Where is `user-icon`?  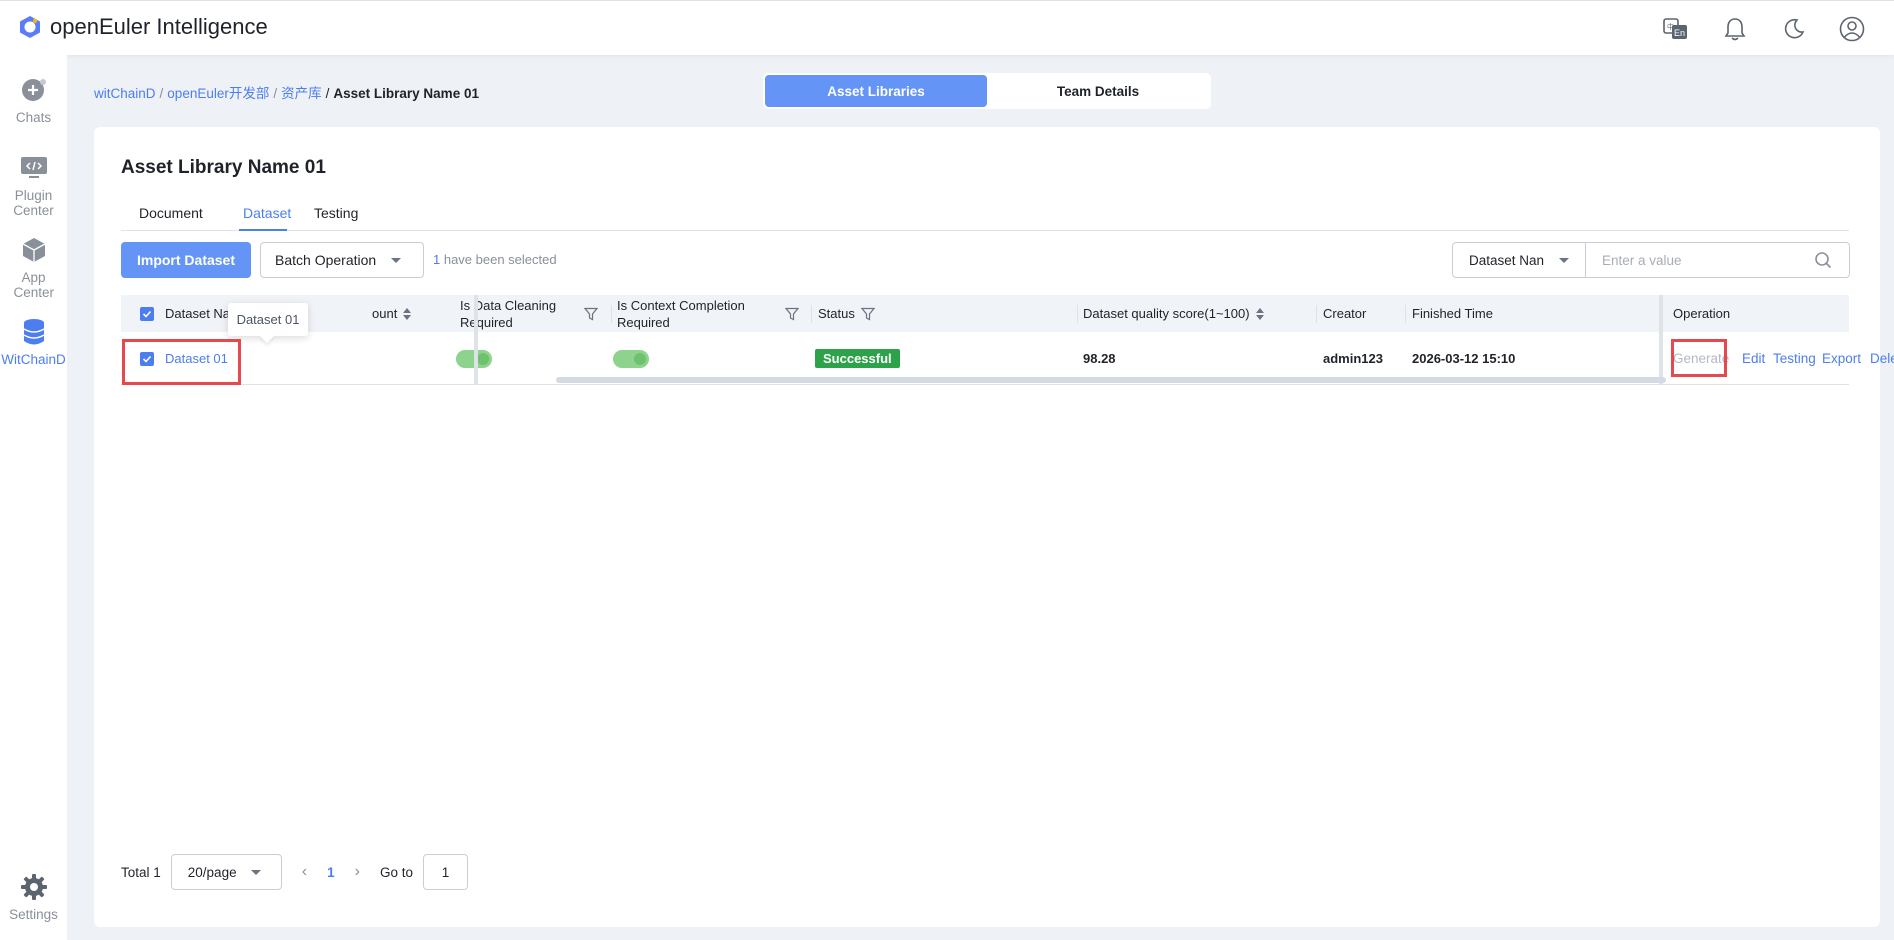
user-icon is located at coordinates (1852, 29).